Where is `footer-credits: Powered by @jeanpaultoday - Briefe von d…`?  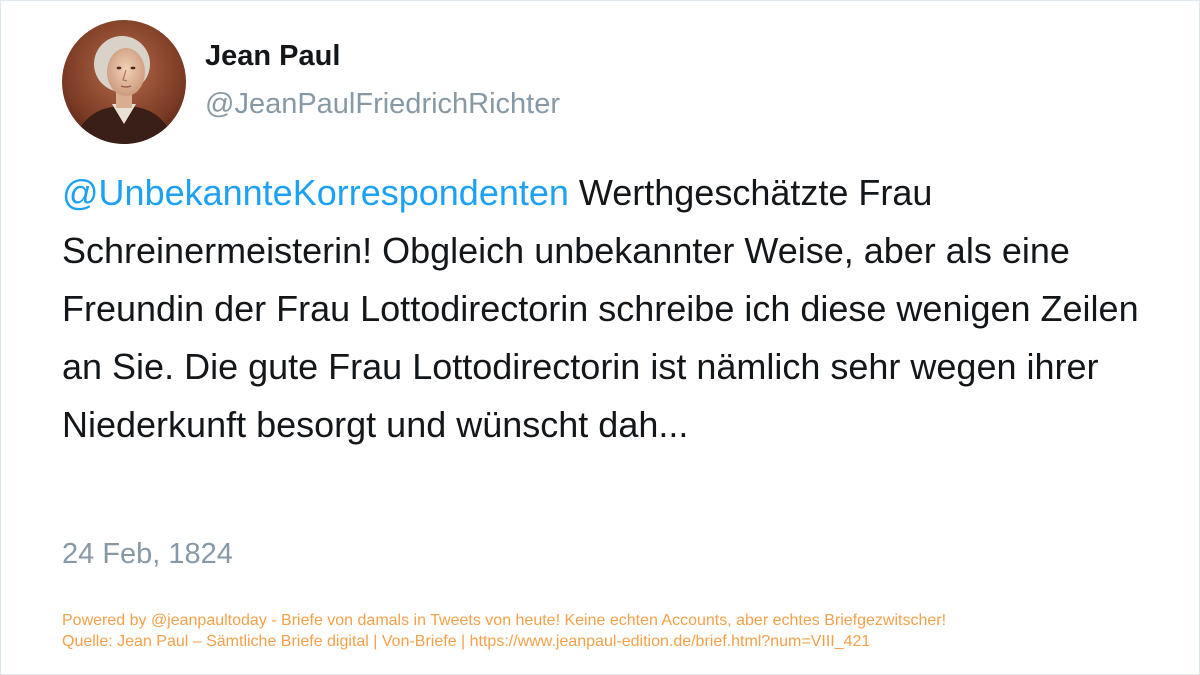
footer-credits: Powered by @jeanpaultoday - Briefe von d… is located at coordinates (504, 631).